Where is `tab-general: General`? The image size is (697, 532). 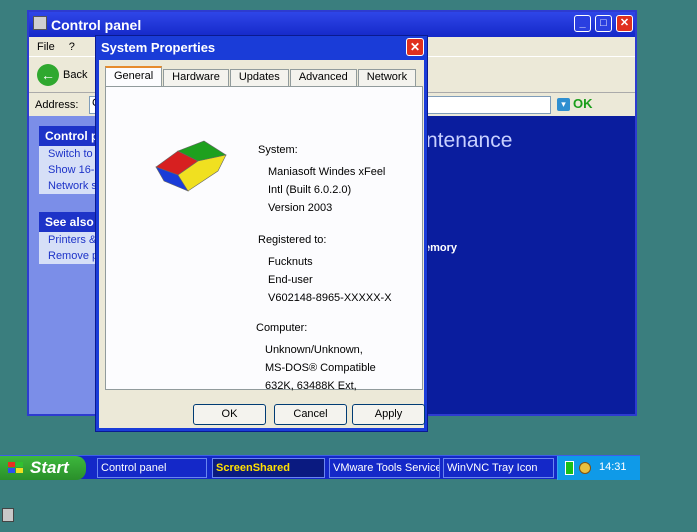 tab-general: General is located at coordinates (134, 76).